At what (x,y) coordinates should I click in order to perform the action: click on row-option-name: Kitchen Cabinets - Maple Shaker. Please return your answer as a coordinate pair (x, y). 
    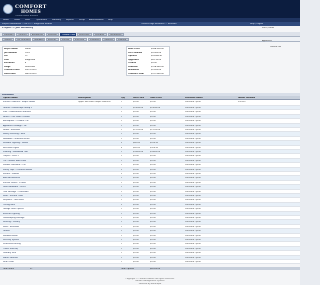
    Looking at the image, I should click on (19, 102).